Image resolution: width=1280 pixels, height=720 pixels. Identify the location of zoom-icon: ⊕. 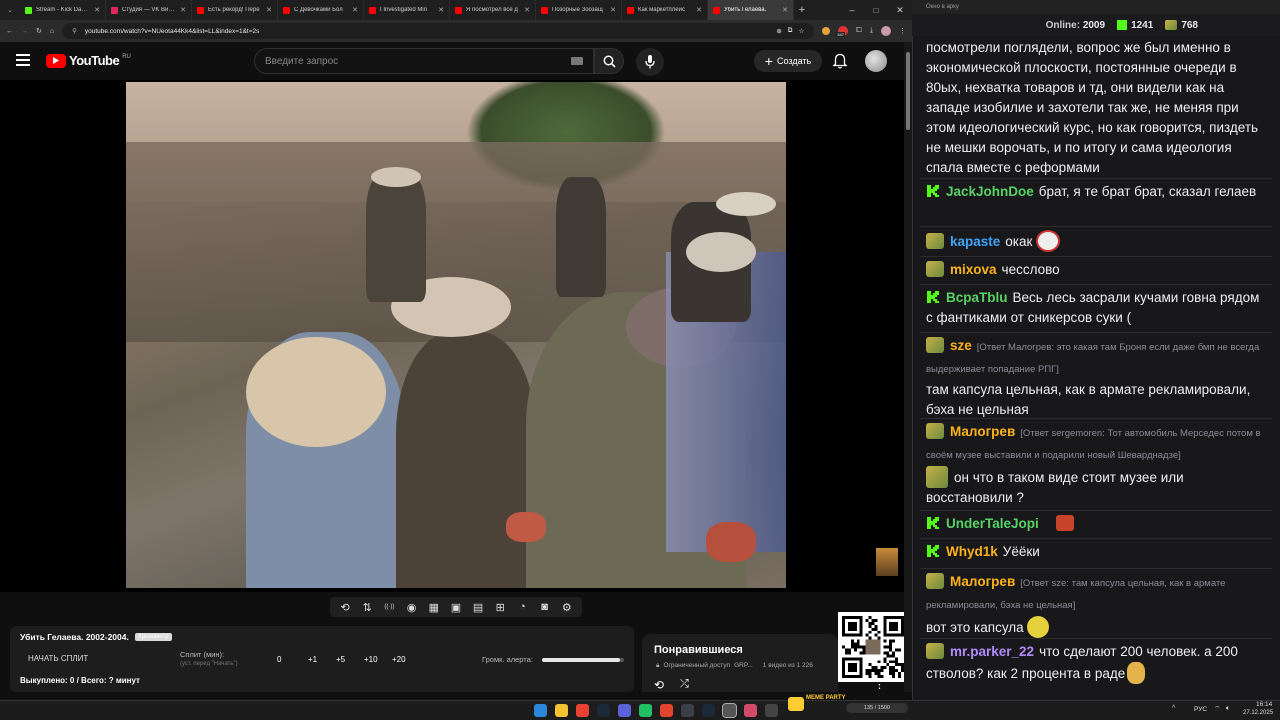
(778, 31).